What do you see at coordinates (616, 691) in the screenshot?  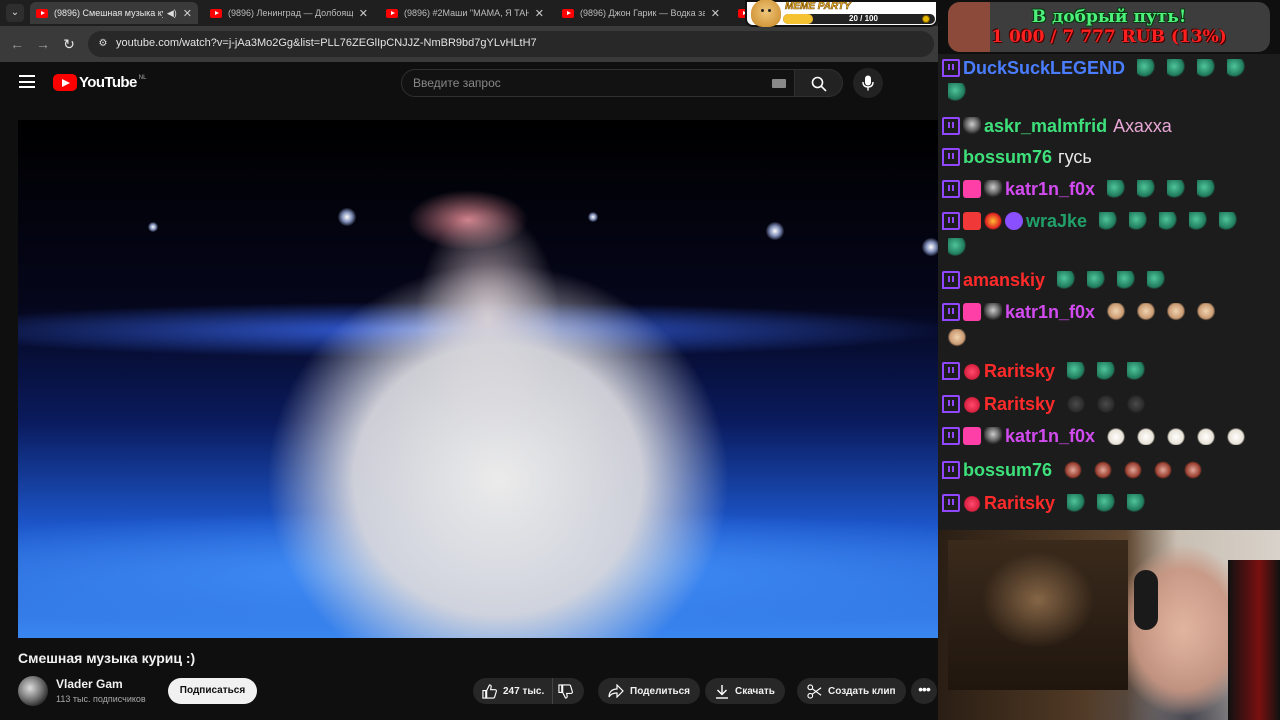 I see `share-icon` at bounding box center [616, 691].